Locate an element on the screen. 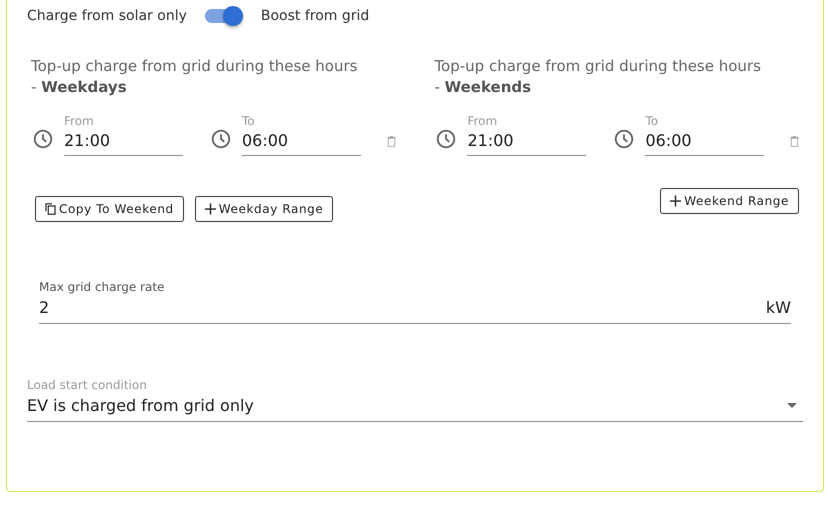  toggle-switch is located at coordinates (223, 16).